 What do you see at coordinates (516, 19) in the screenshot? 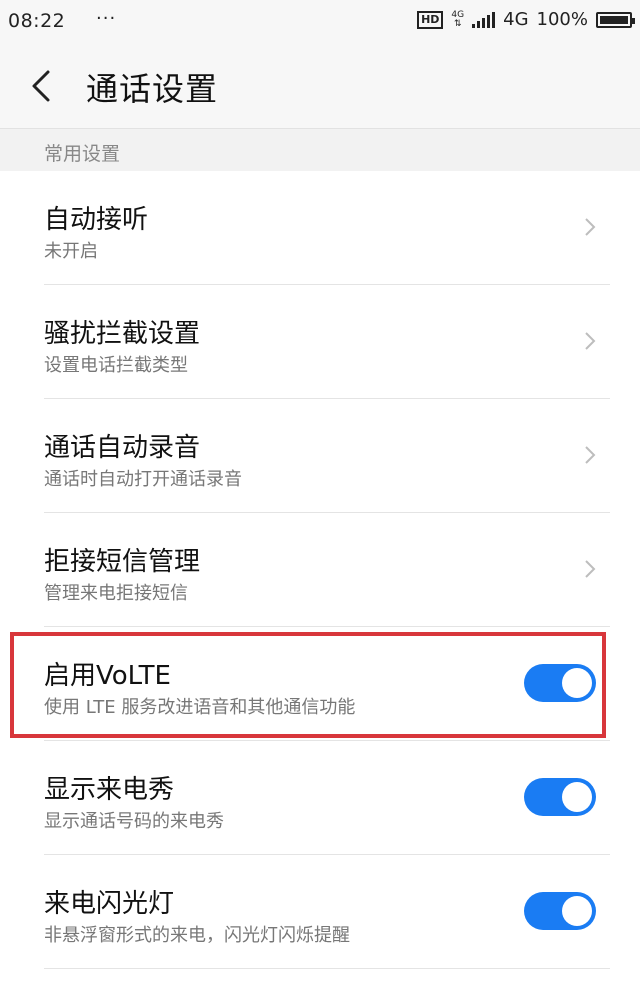
I see `network-label: 4G` at bounding box center [516, 19].